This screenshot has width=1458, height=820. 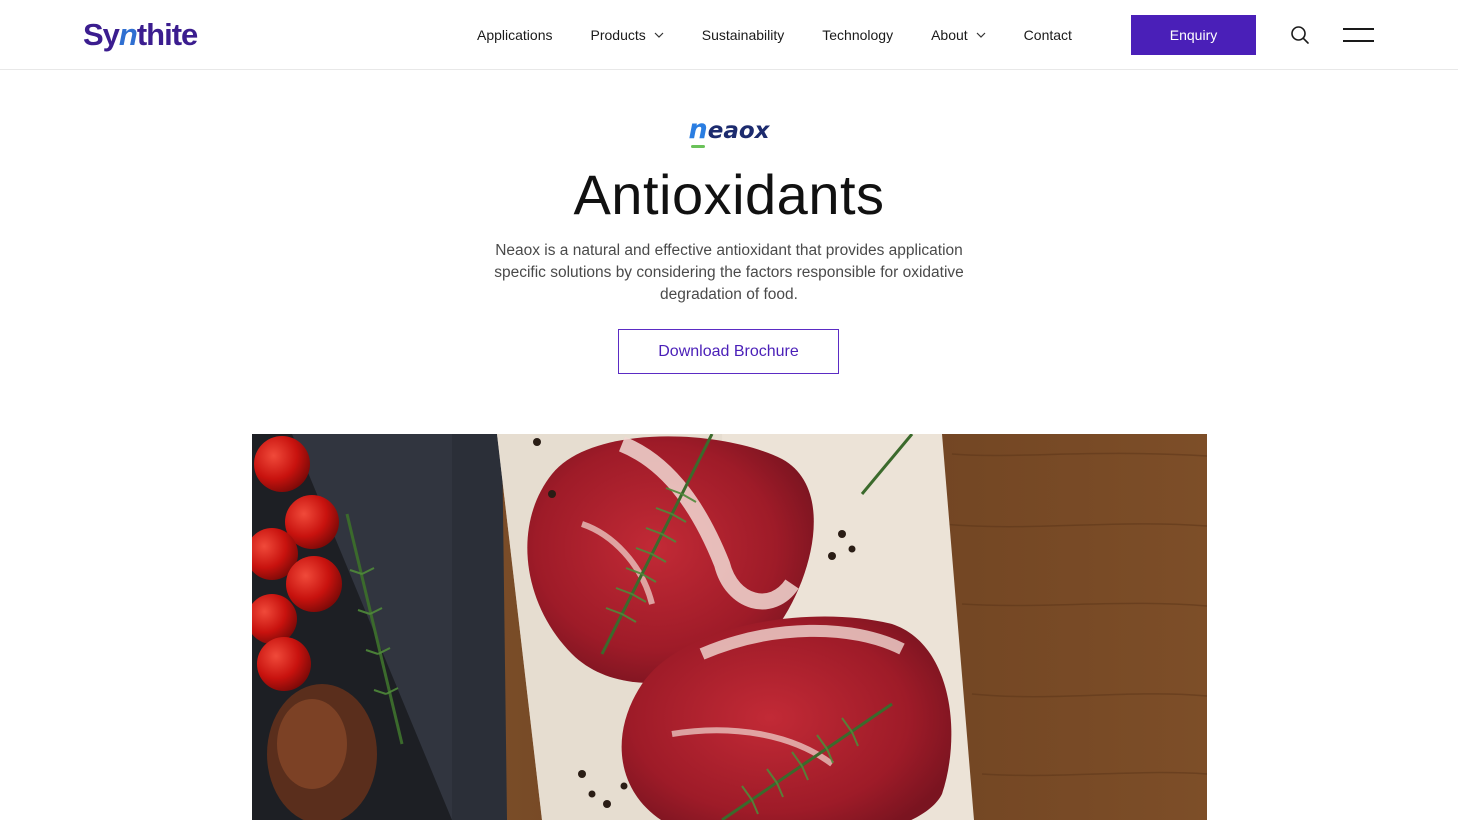 What do you see at coordinates (1300, 35) in the screenshot?
I see `search-icon` at bounding box center [1300, 35].